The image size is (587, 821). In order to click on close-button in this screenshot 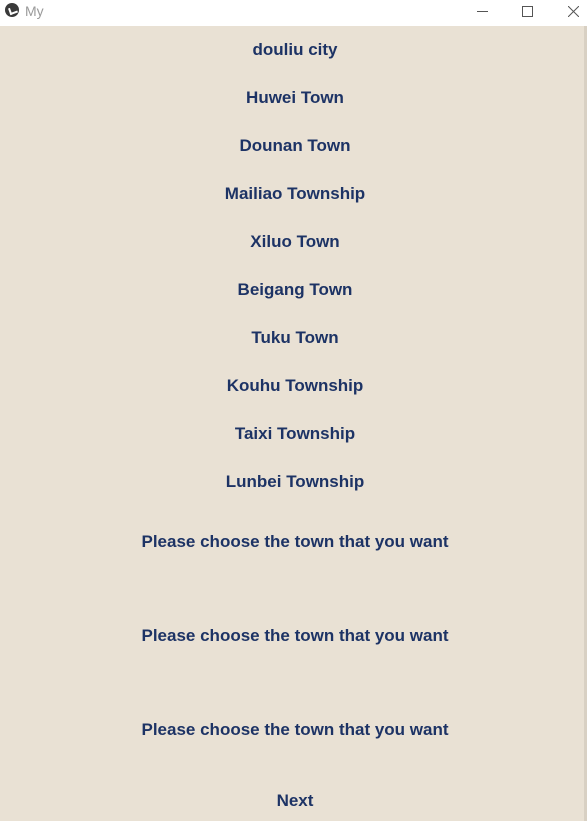, I will do `click(568, 11)`.